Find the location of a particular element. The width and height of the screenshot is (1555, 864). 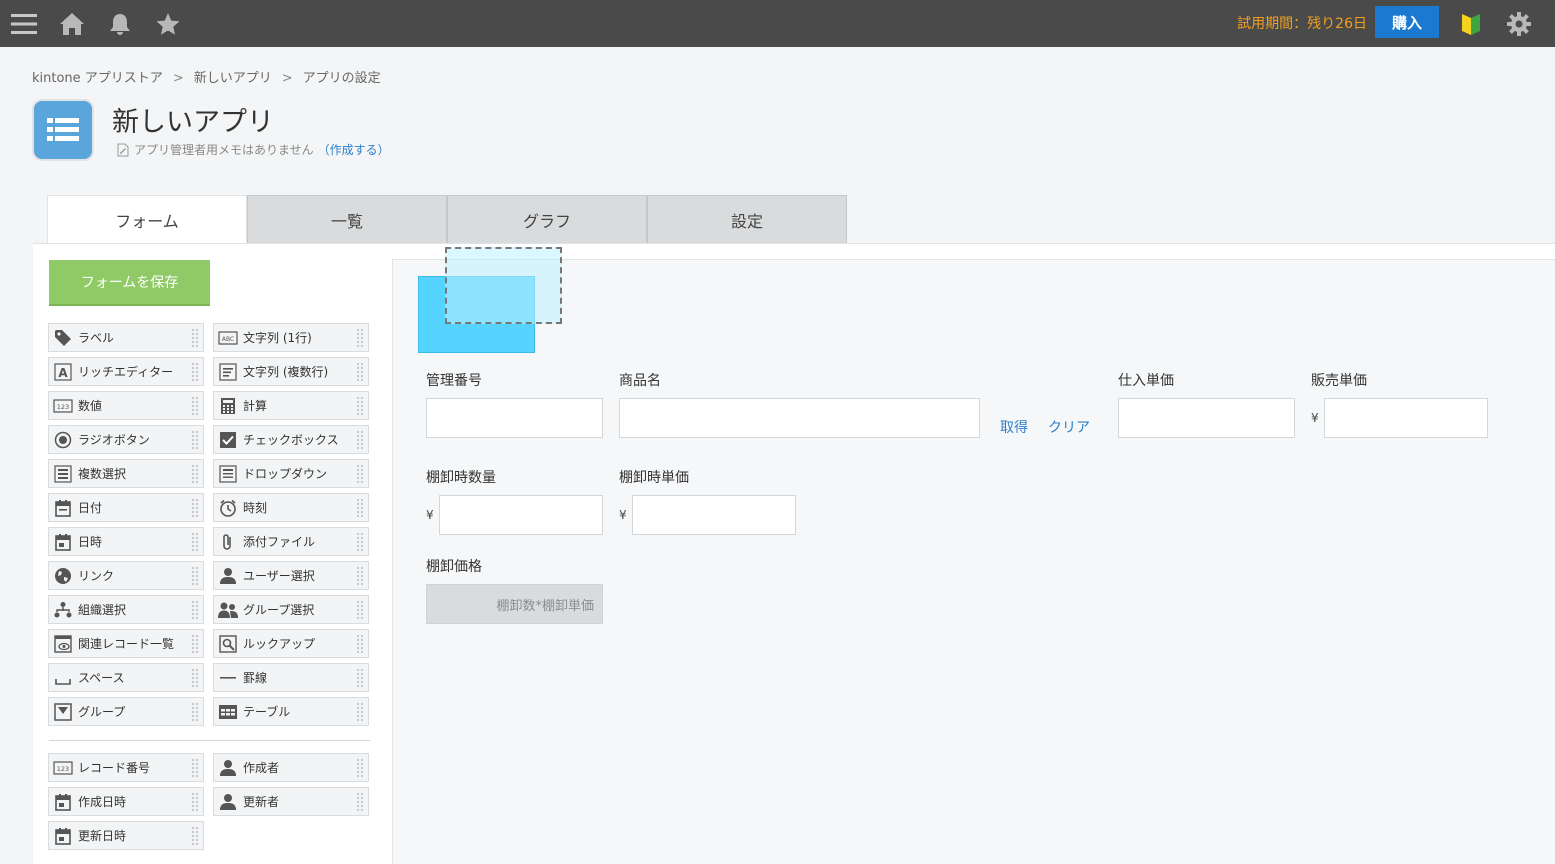

palette-item-lookup: ルックアップ is located at coordinates (291, 643).